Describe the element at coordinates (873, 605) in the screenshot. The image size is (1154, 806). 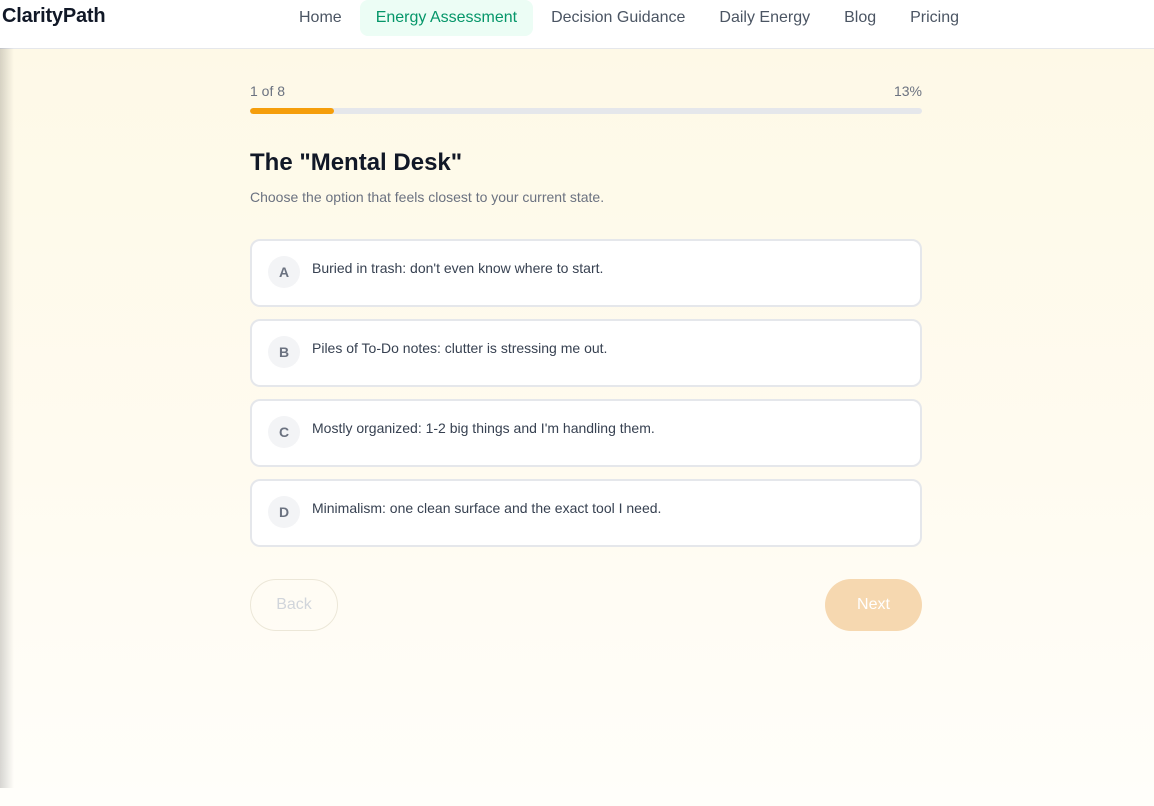
I see `next-button: Next` at that location.